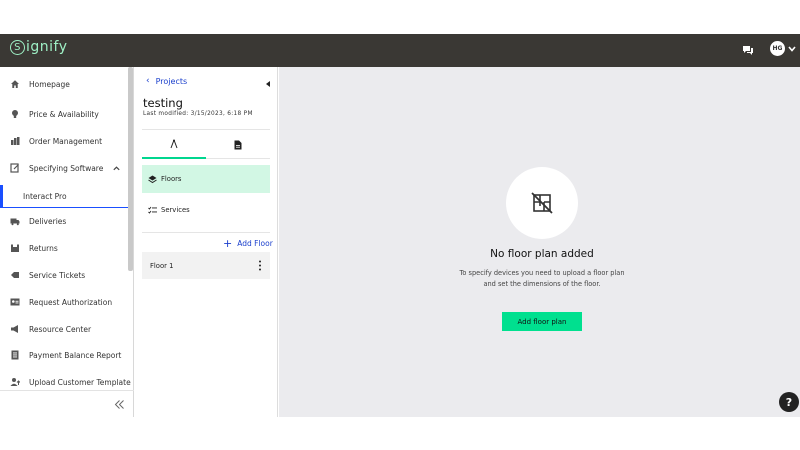  I want to click on empty-state-title: No floor plan added, so click(542, 254).